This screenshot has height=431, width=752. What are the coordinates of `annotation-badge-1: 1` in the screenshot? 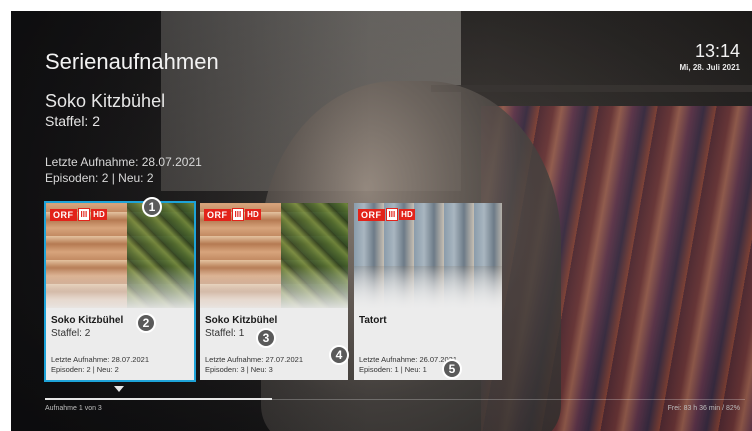 It's located at (152, 207).